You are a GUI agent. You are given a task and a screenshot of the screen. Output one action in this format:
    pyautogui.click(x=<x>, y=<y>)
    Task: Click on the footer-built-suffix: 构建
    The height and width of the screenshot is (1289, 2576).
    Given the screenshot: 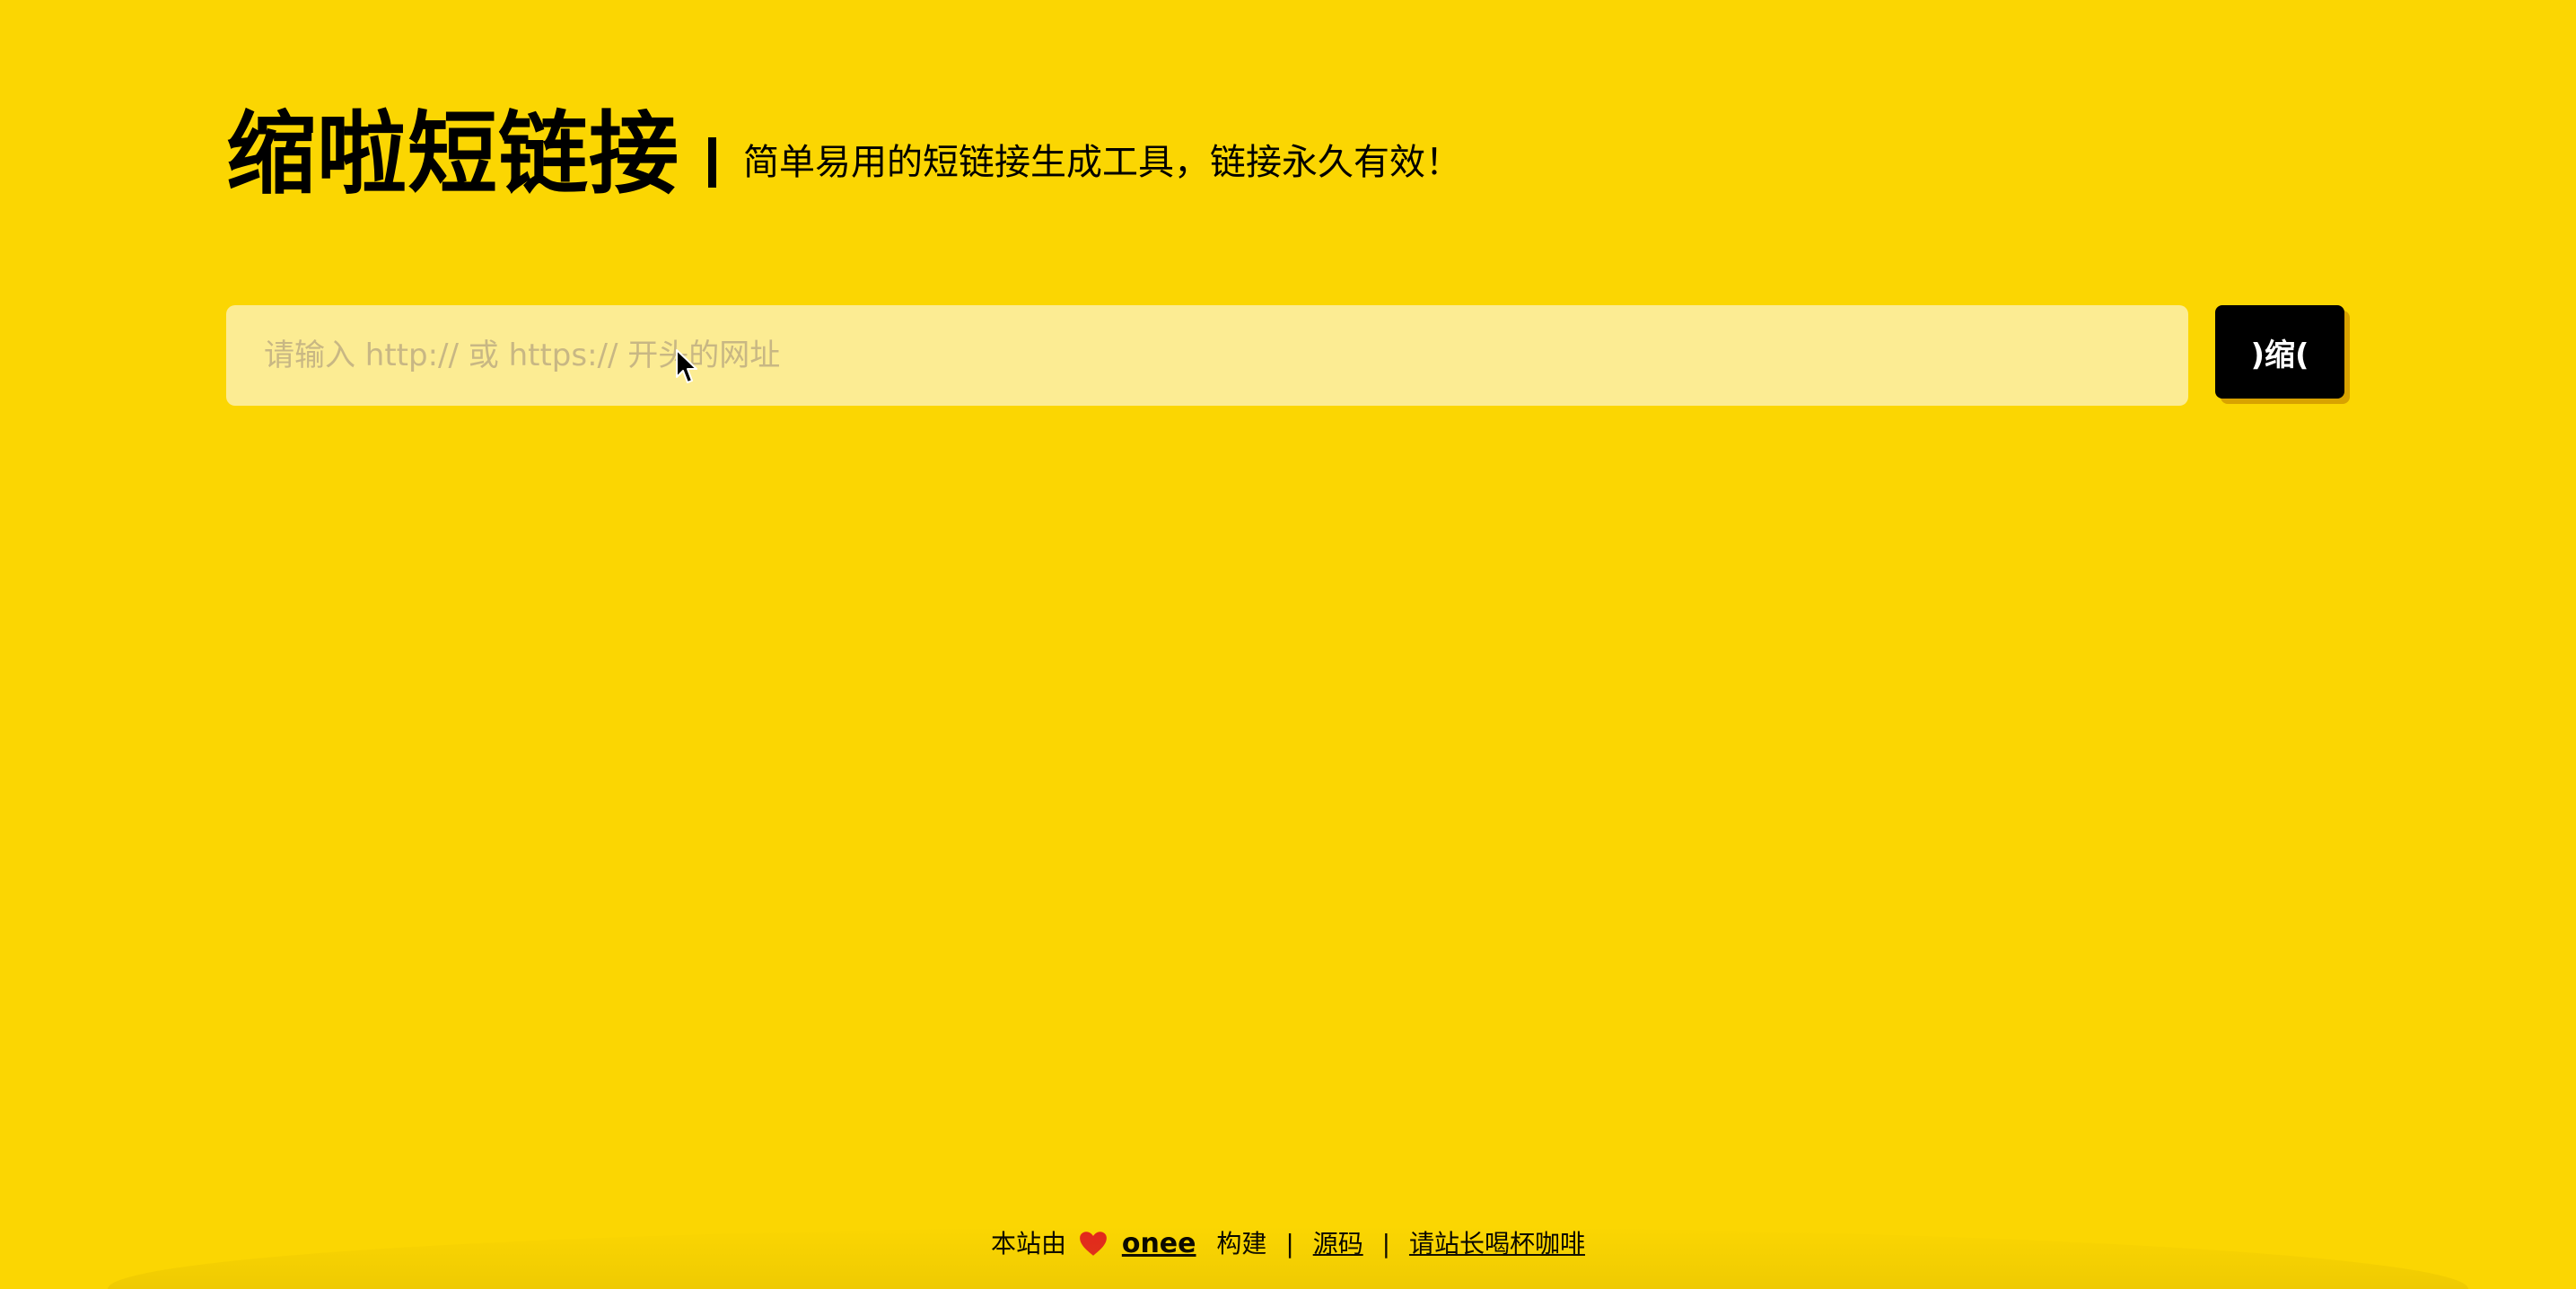 What is the action you would take?
    pyautogui.click(x=1241, y=1243)
    